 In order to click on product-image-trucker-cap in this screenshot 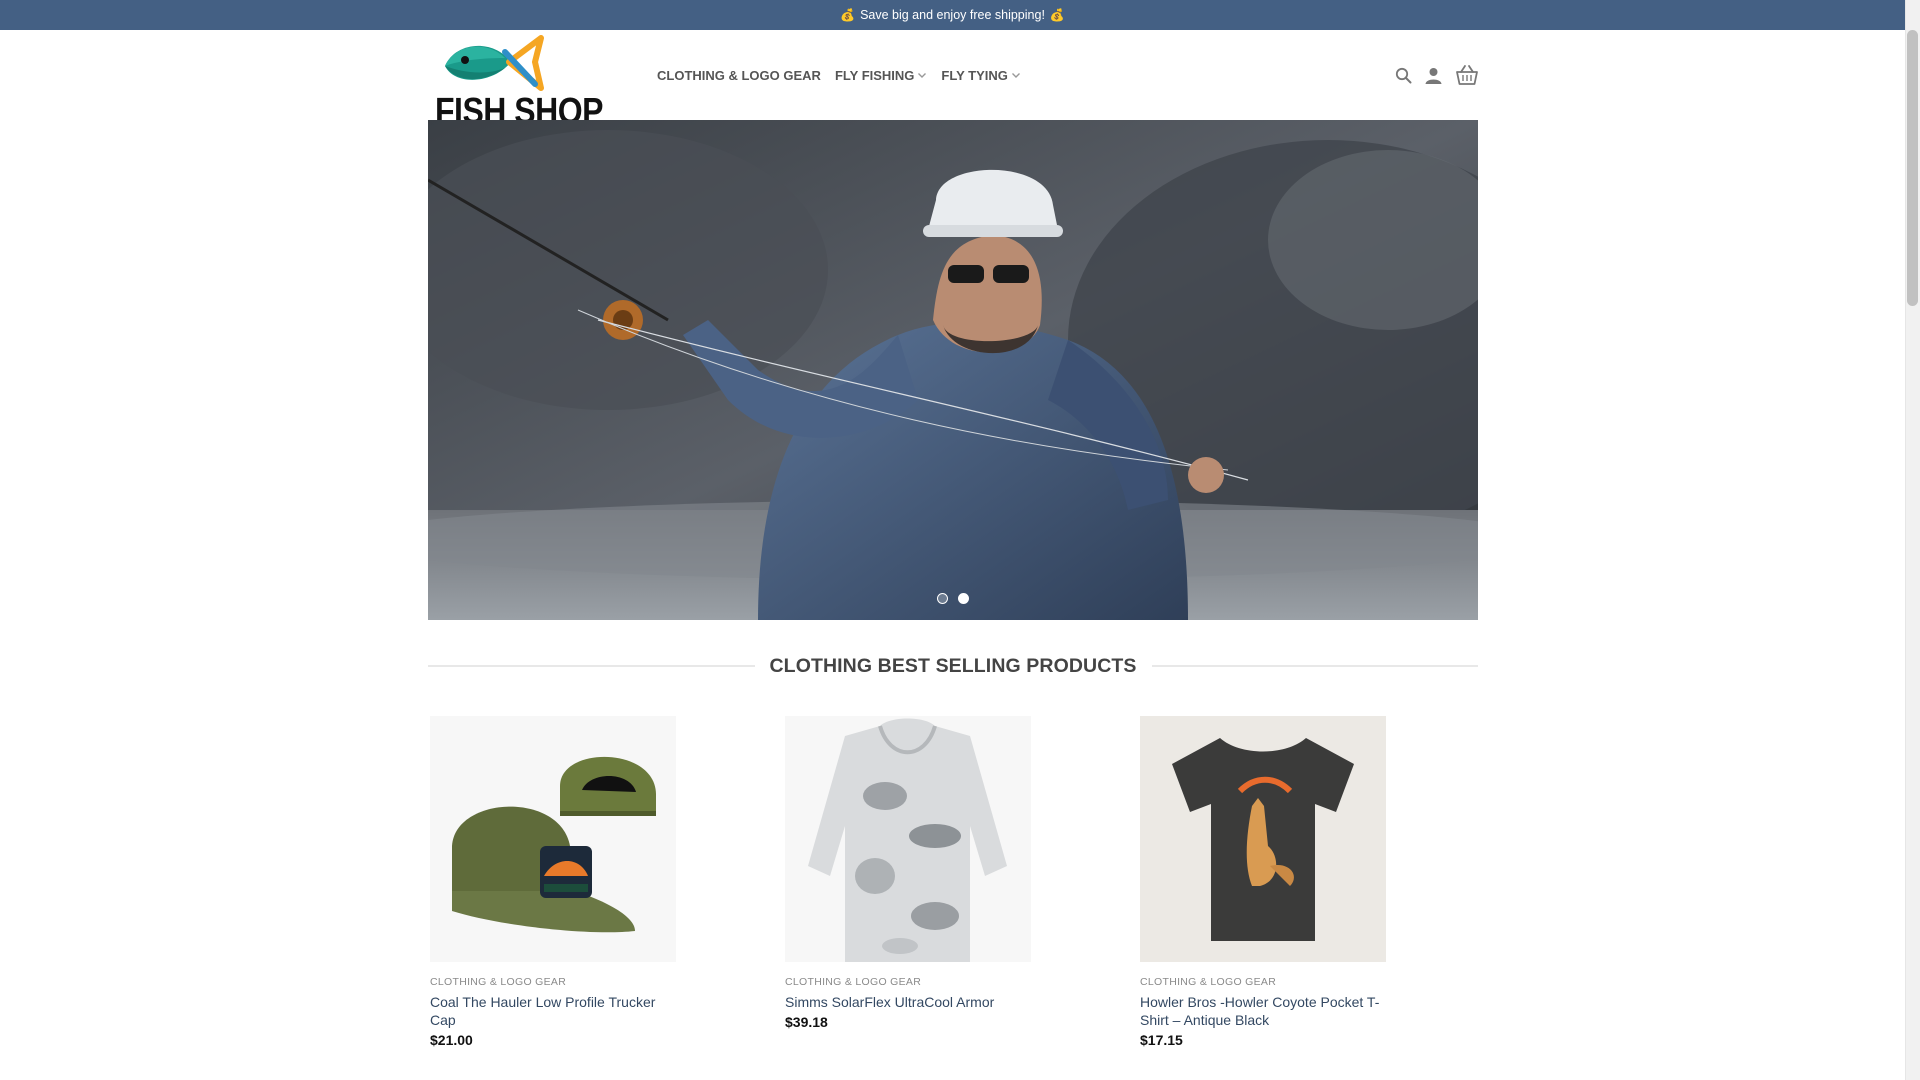, I will do `click(553, 839)`.